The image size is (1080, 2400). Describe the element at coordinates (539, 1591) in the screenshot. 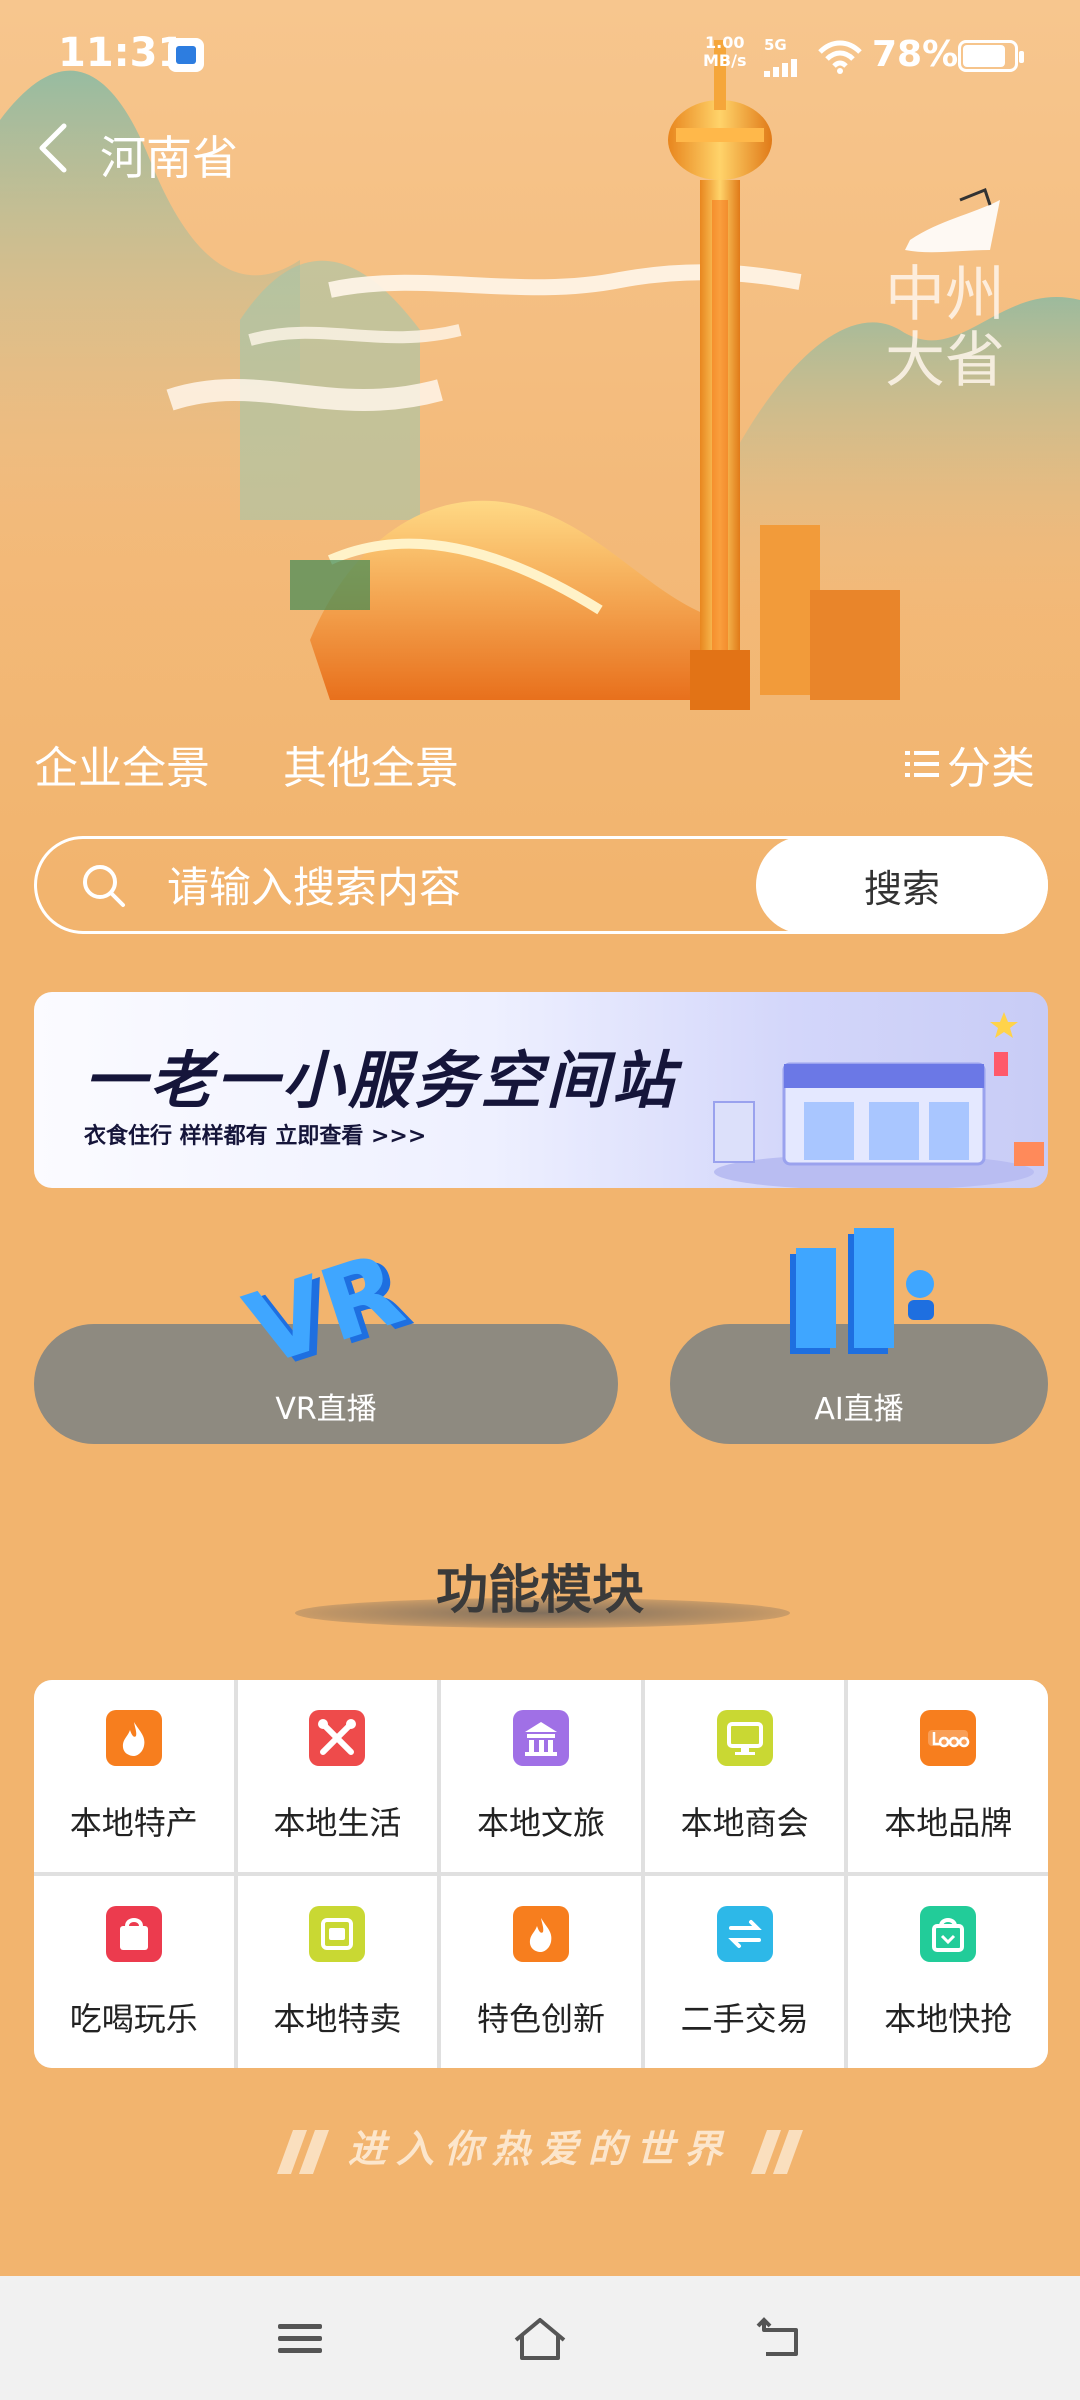

I see `section-title: 功能模块` at that location.